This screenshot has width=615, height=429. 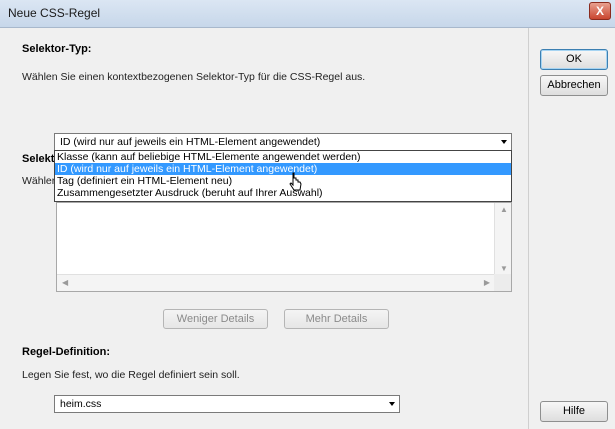 What do you see at coordinates (487, 282) in the screenshot?
I see `scroll-right-icon: ▶` at bounding box center [487, 282].